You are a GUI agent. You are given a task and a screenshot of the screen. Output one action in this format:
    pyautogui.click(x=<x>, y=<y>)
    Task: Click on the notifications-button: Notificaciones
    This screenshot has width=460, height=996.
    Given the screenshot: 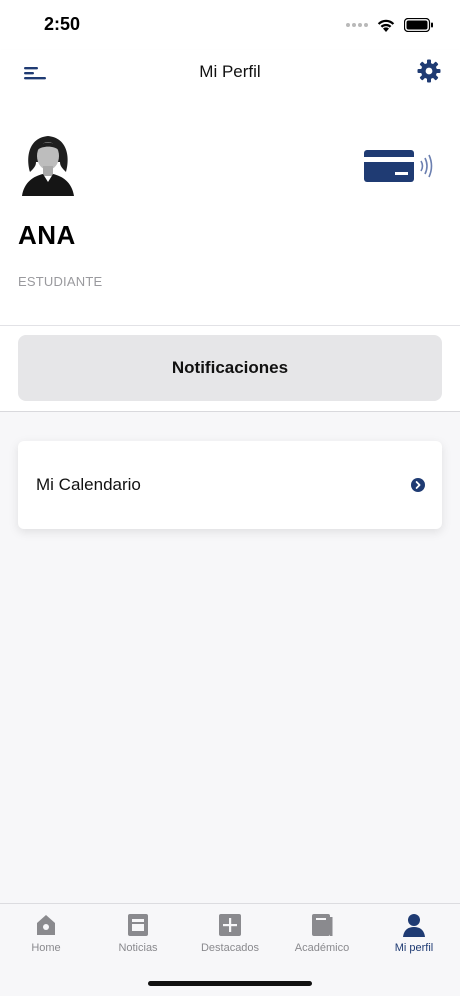 What is the action you would take?
    pyautogui.click(x=230, y=368)
    